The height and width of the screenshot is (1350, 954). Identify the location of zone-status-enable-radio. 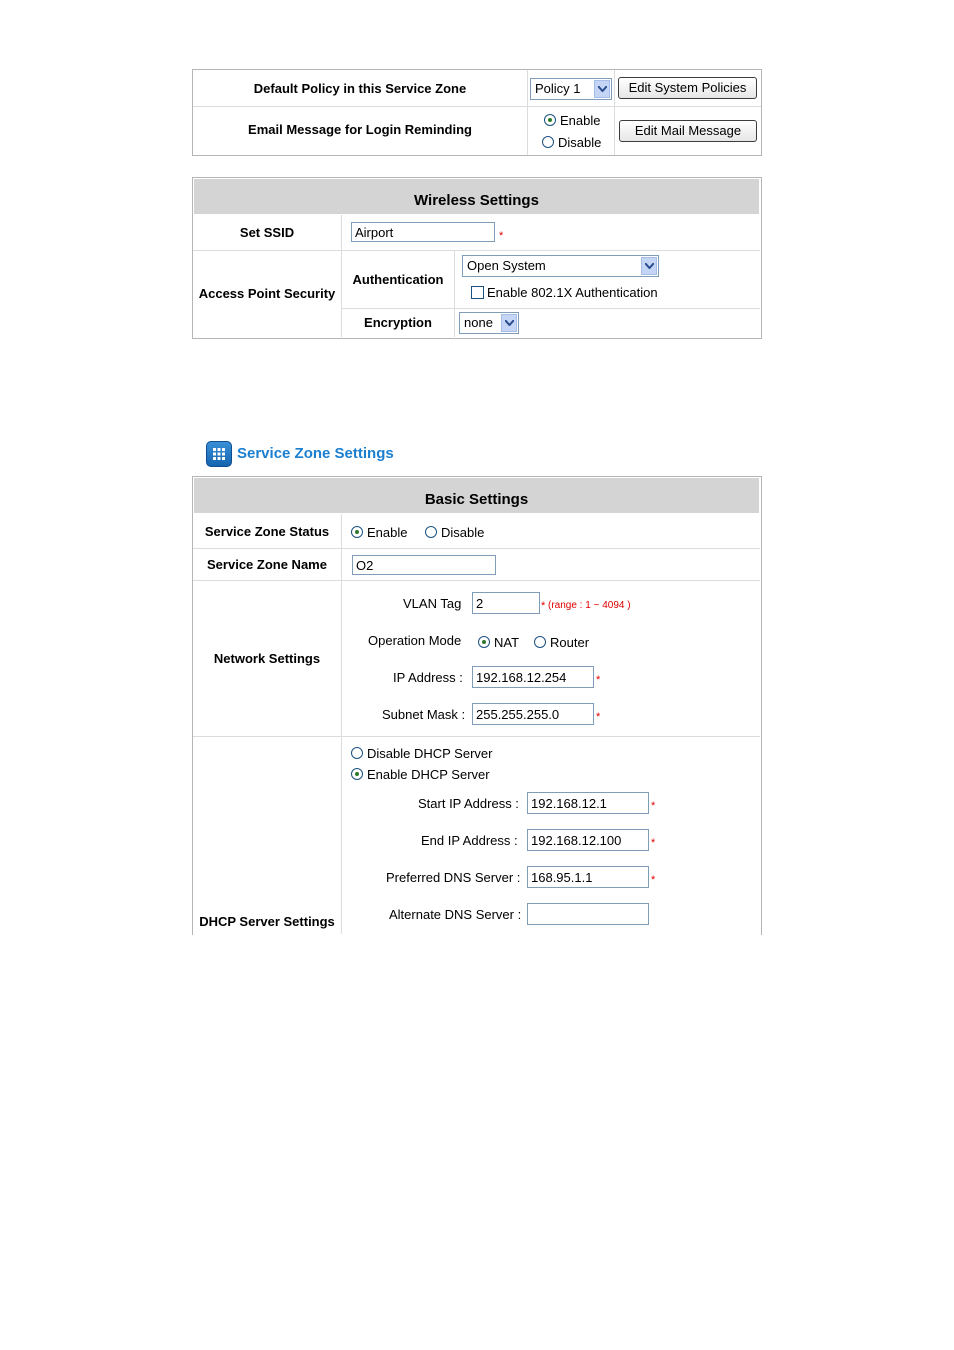
(357, 532).